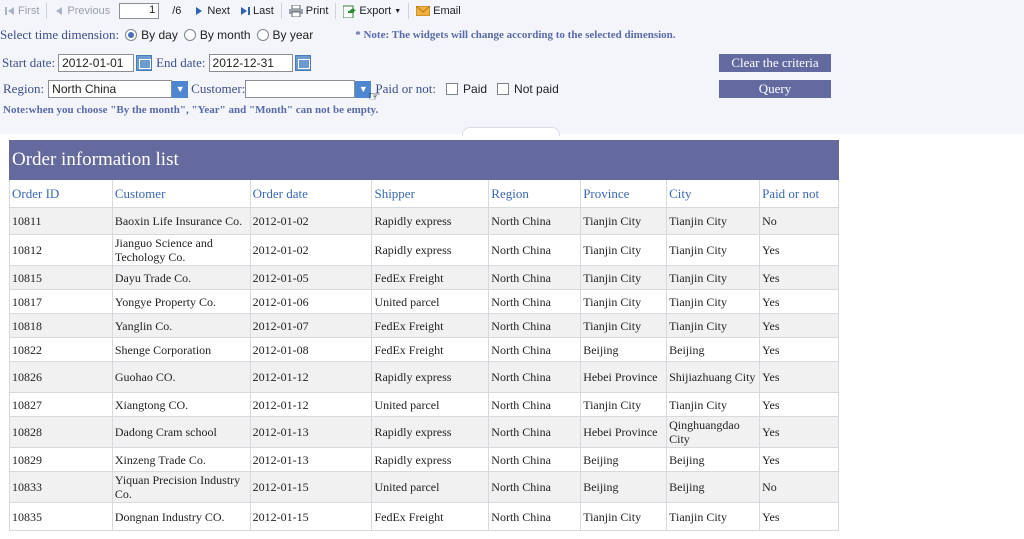 This screenshot has width=1024, height=539. Describe the element at coordinates (311, 277) in the screenshot. I see `table-cell: 2012-01-05` at that location.